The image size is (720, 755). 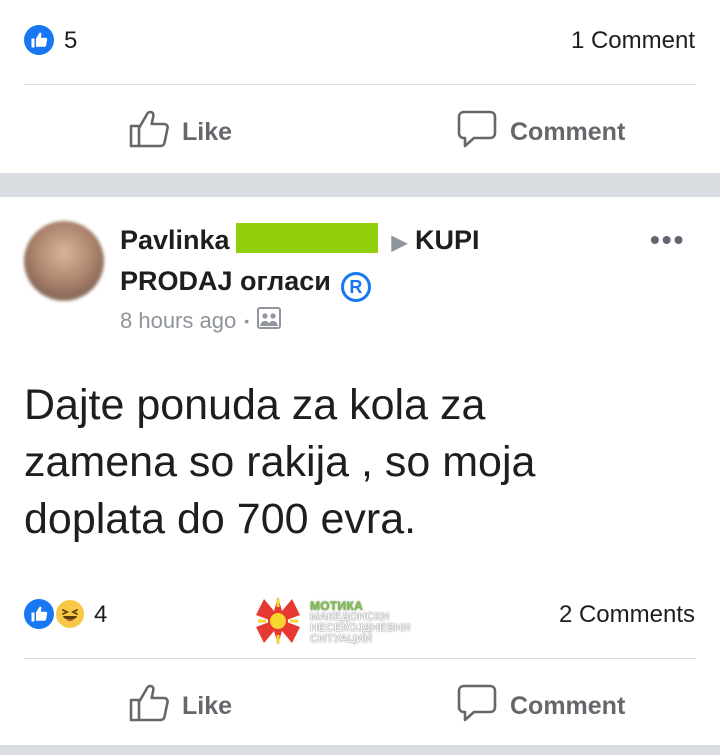 What do you see at coordinates (100, 615) in the screenshot?
I see `post2-reaction-count: 4` at bounding box center [100, 615].